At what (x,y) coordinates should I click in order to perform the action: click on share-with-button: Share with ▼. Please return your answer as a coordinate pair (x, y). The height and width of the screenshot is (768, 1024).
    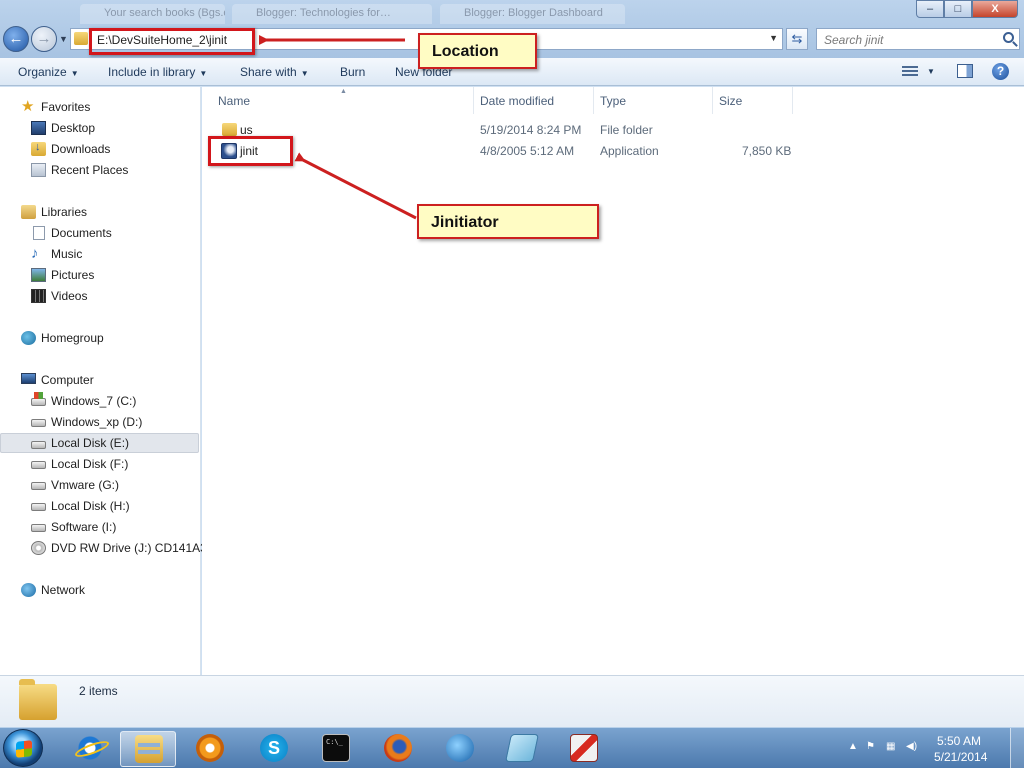
    Looking at the image, I should click on (274, 72).